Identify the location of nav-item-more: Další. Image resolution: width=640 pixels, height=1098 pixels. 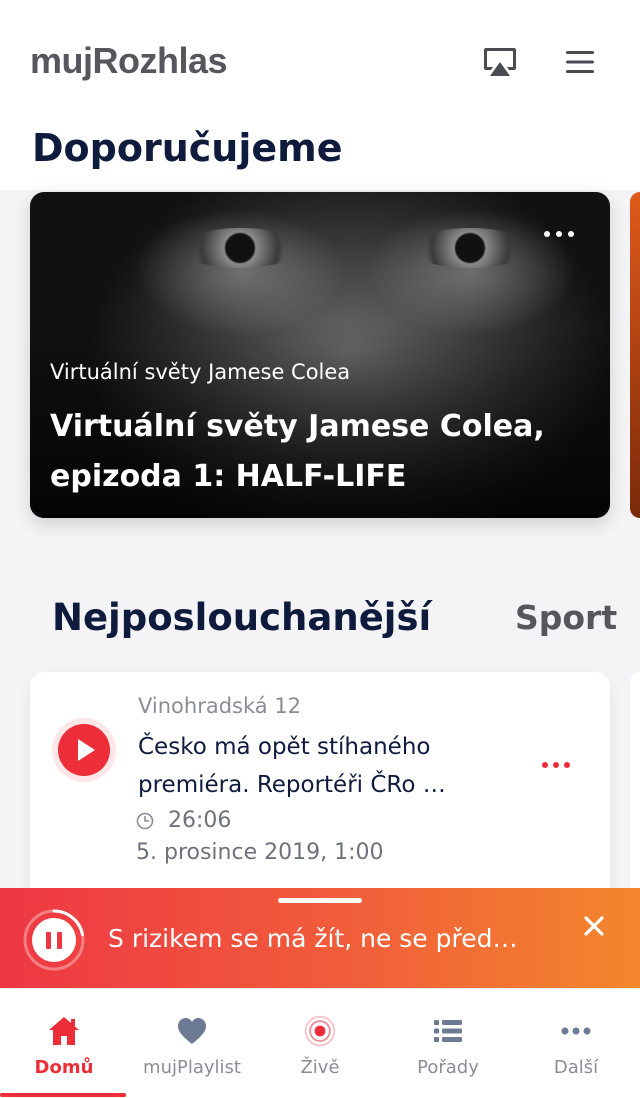
(576, 1043).